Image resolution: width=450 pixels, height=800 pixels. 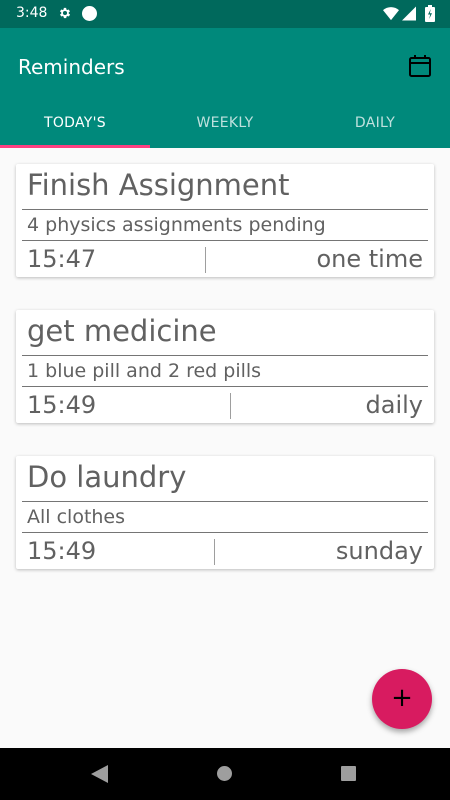 I want to click on app-title: Reminders, so click(x=71, y=67).